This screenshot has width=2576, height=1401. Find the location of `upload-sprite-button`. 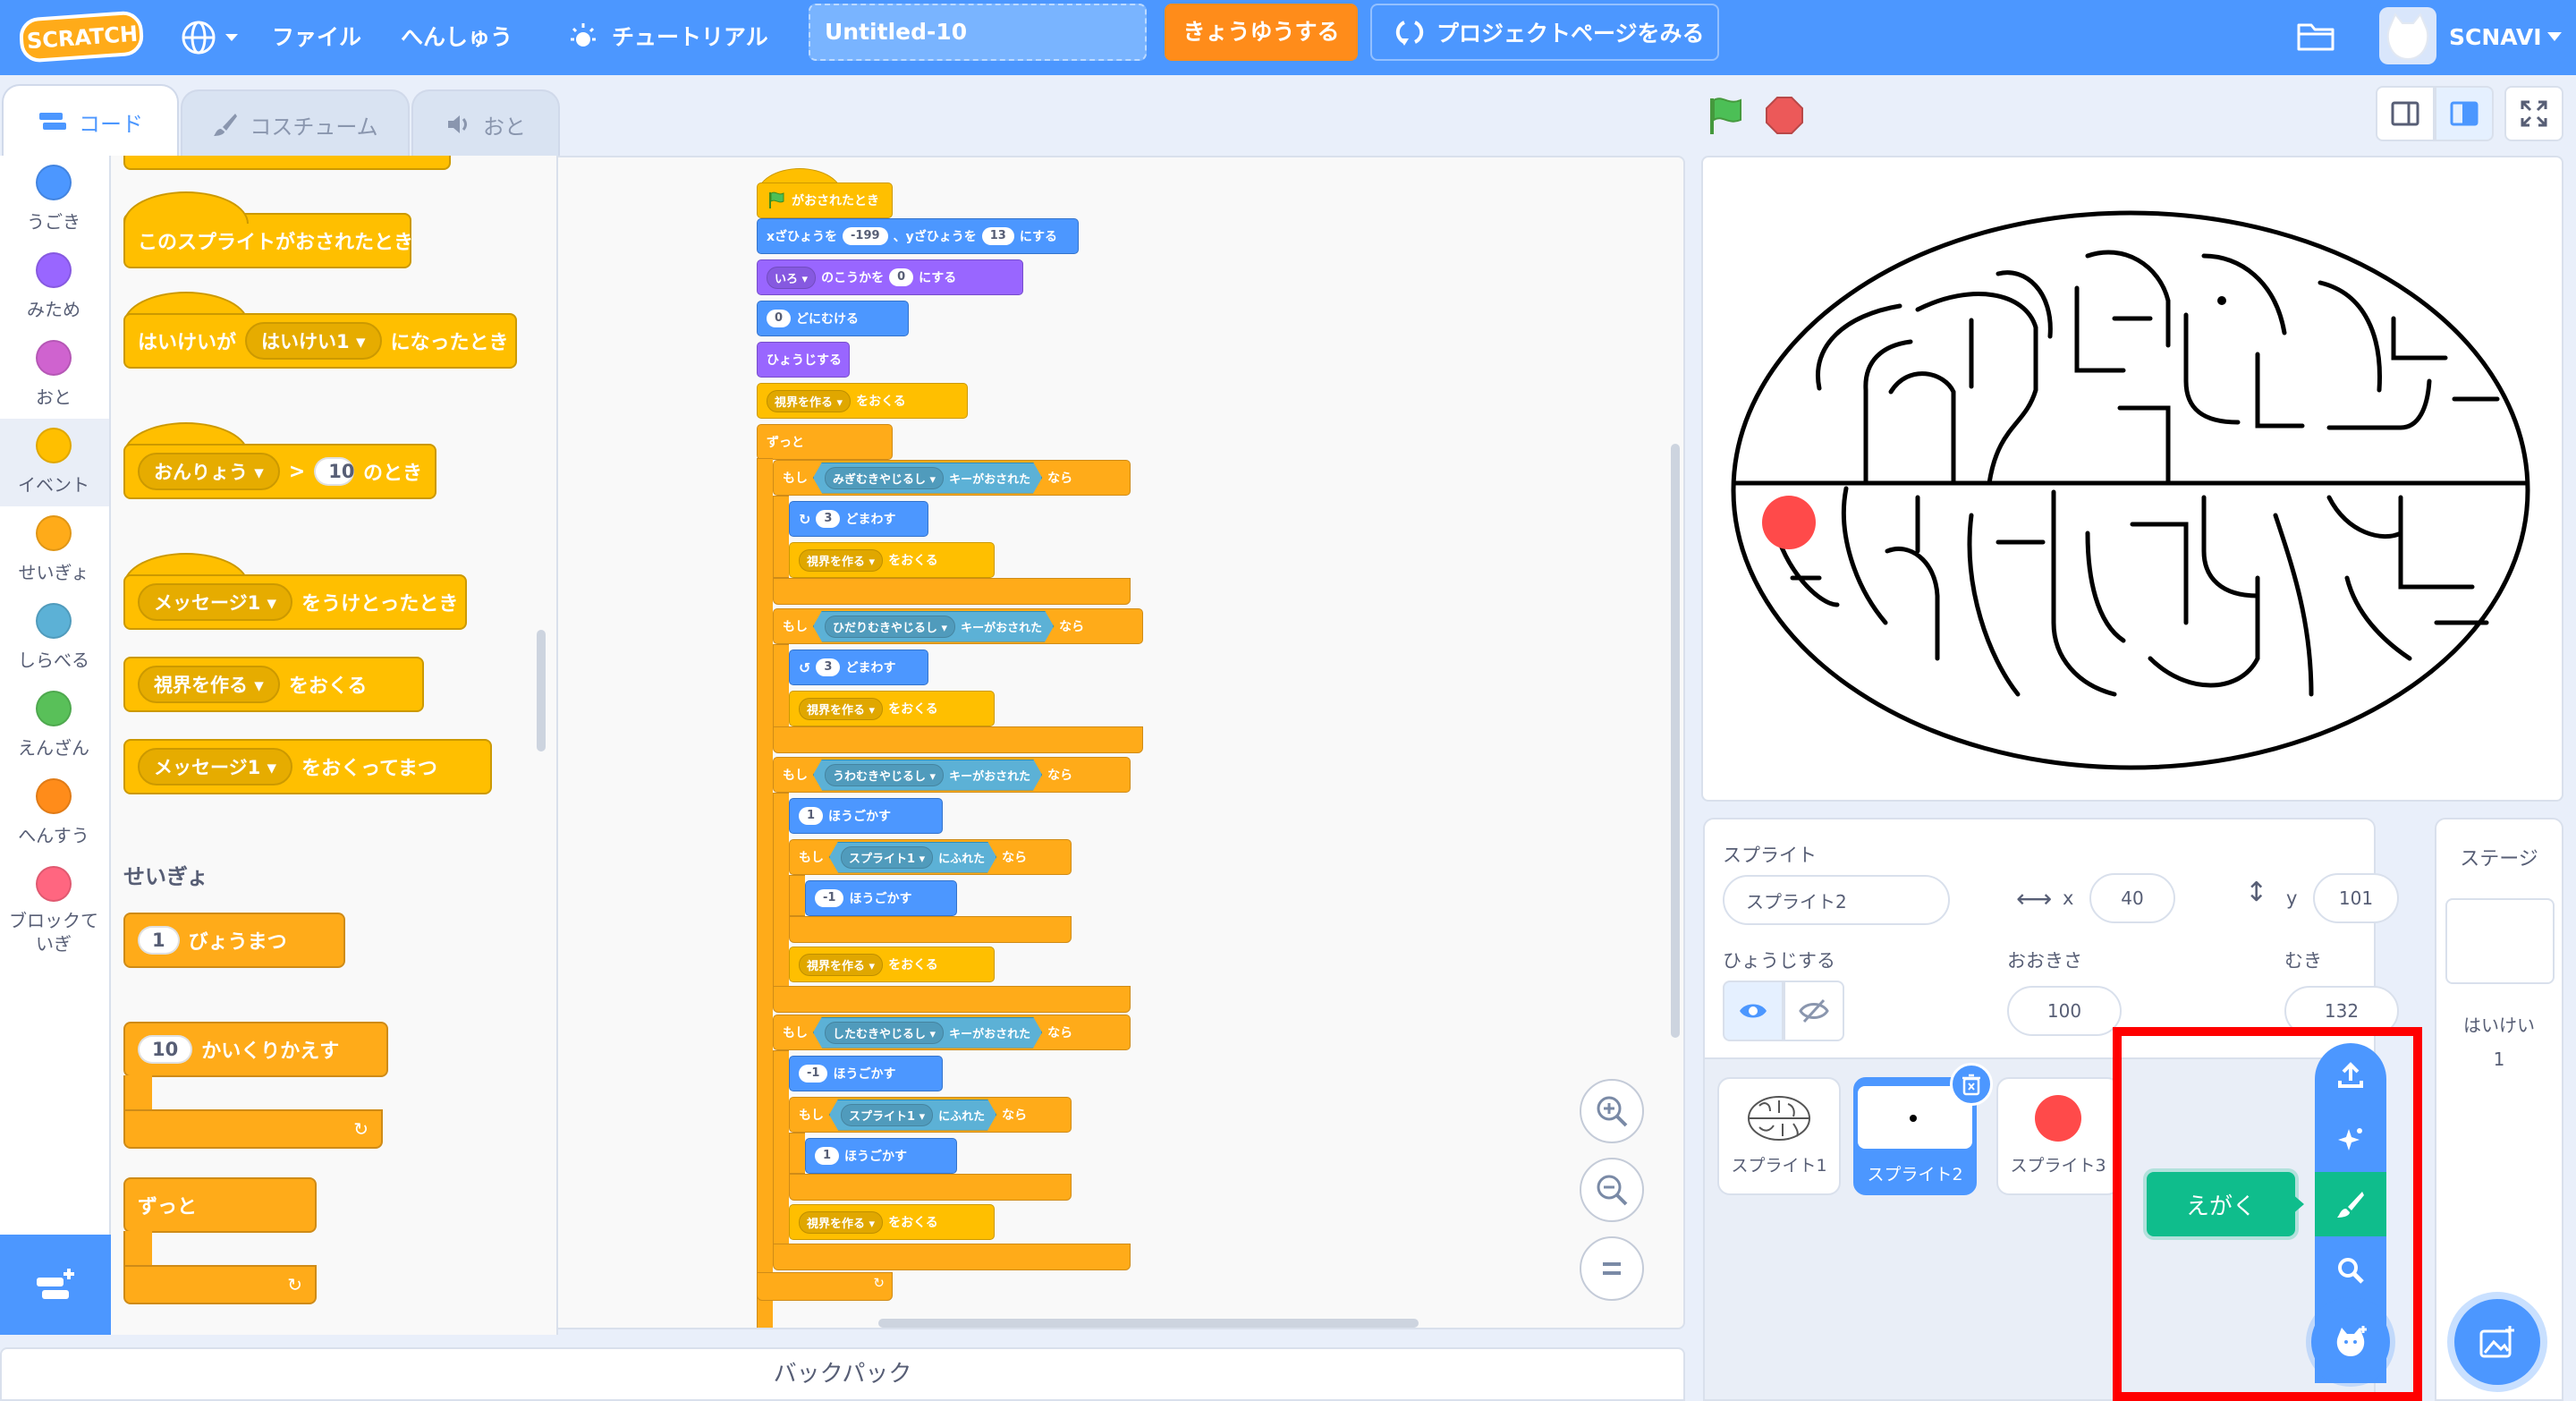

upload-sprite-button is located at coordinates (2350, 1075).